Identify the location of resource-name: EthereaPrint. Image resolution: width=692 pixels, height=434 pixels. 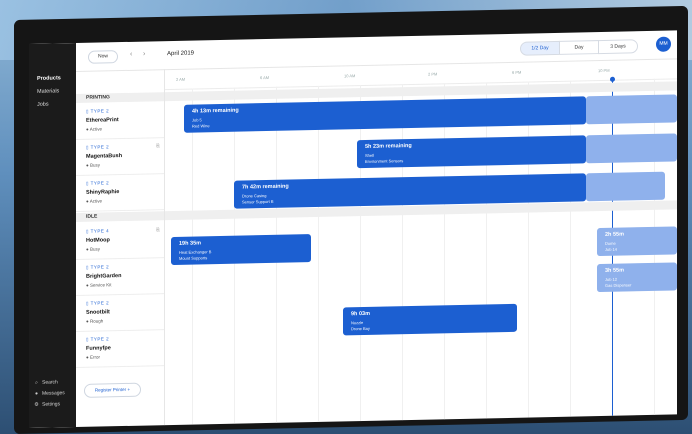
(102, 120).